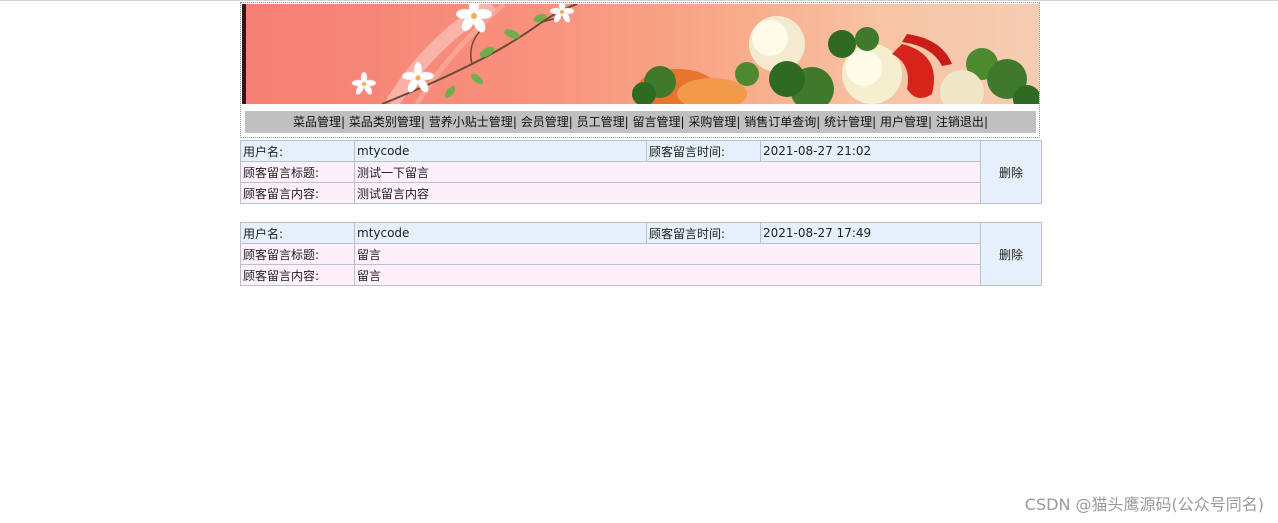 The image size is (1278, 523). What do you see at coordinates (601, 122) in the screenshot?
I see `nav-item-staff-management: 员工管理` at bounding box center [601, 122].